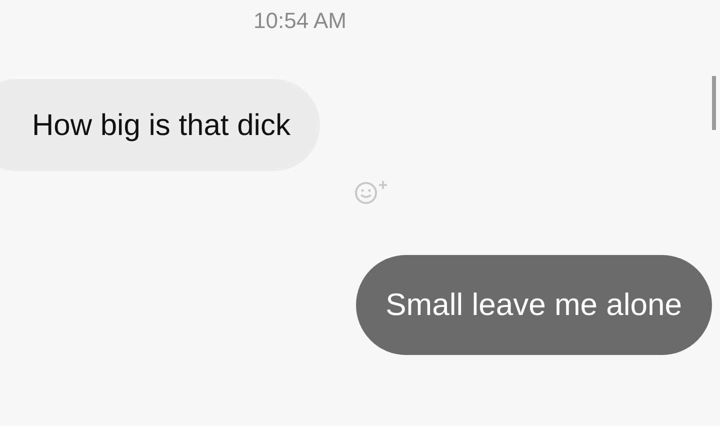 The width and height of the screenshot is (720, 426). Describe the element at coordinates (714, 103) in the screenshot. I see `scrollbar` at that location.